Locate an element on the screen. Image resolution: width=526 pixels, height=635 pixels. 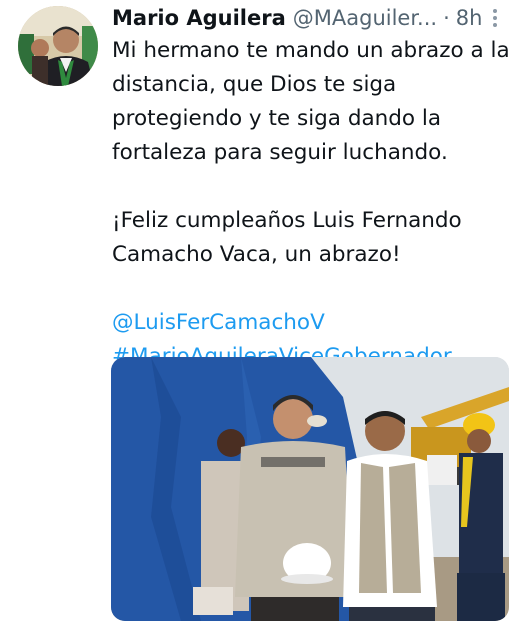
tweet-text-line: Camacho Vaca, un abrazo! is located at coordinates (256, 254).